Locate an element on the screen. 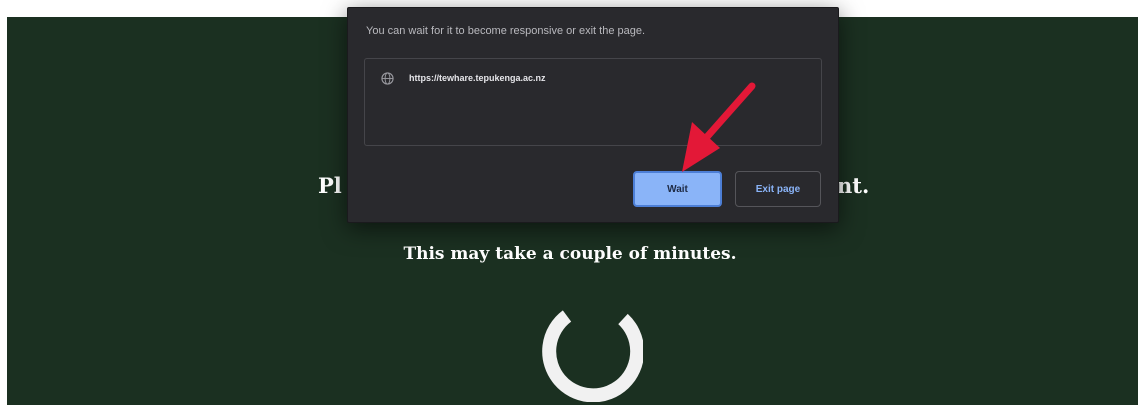 The width and height of the screenshot is (1140, 405). dialog-url: https://tewhare.tepukenga.ac.nz is located at coordinates (477, 78).